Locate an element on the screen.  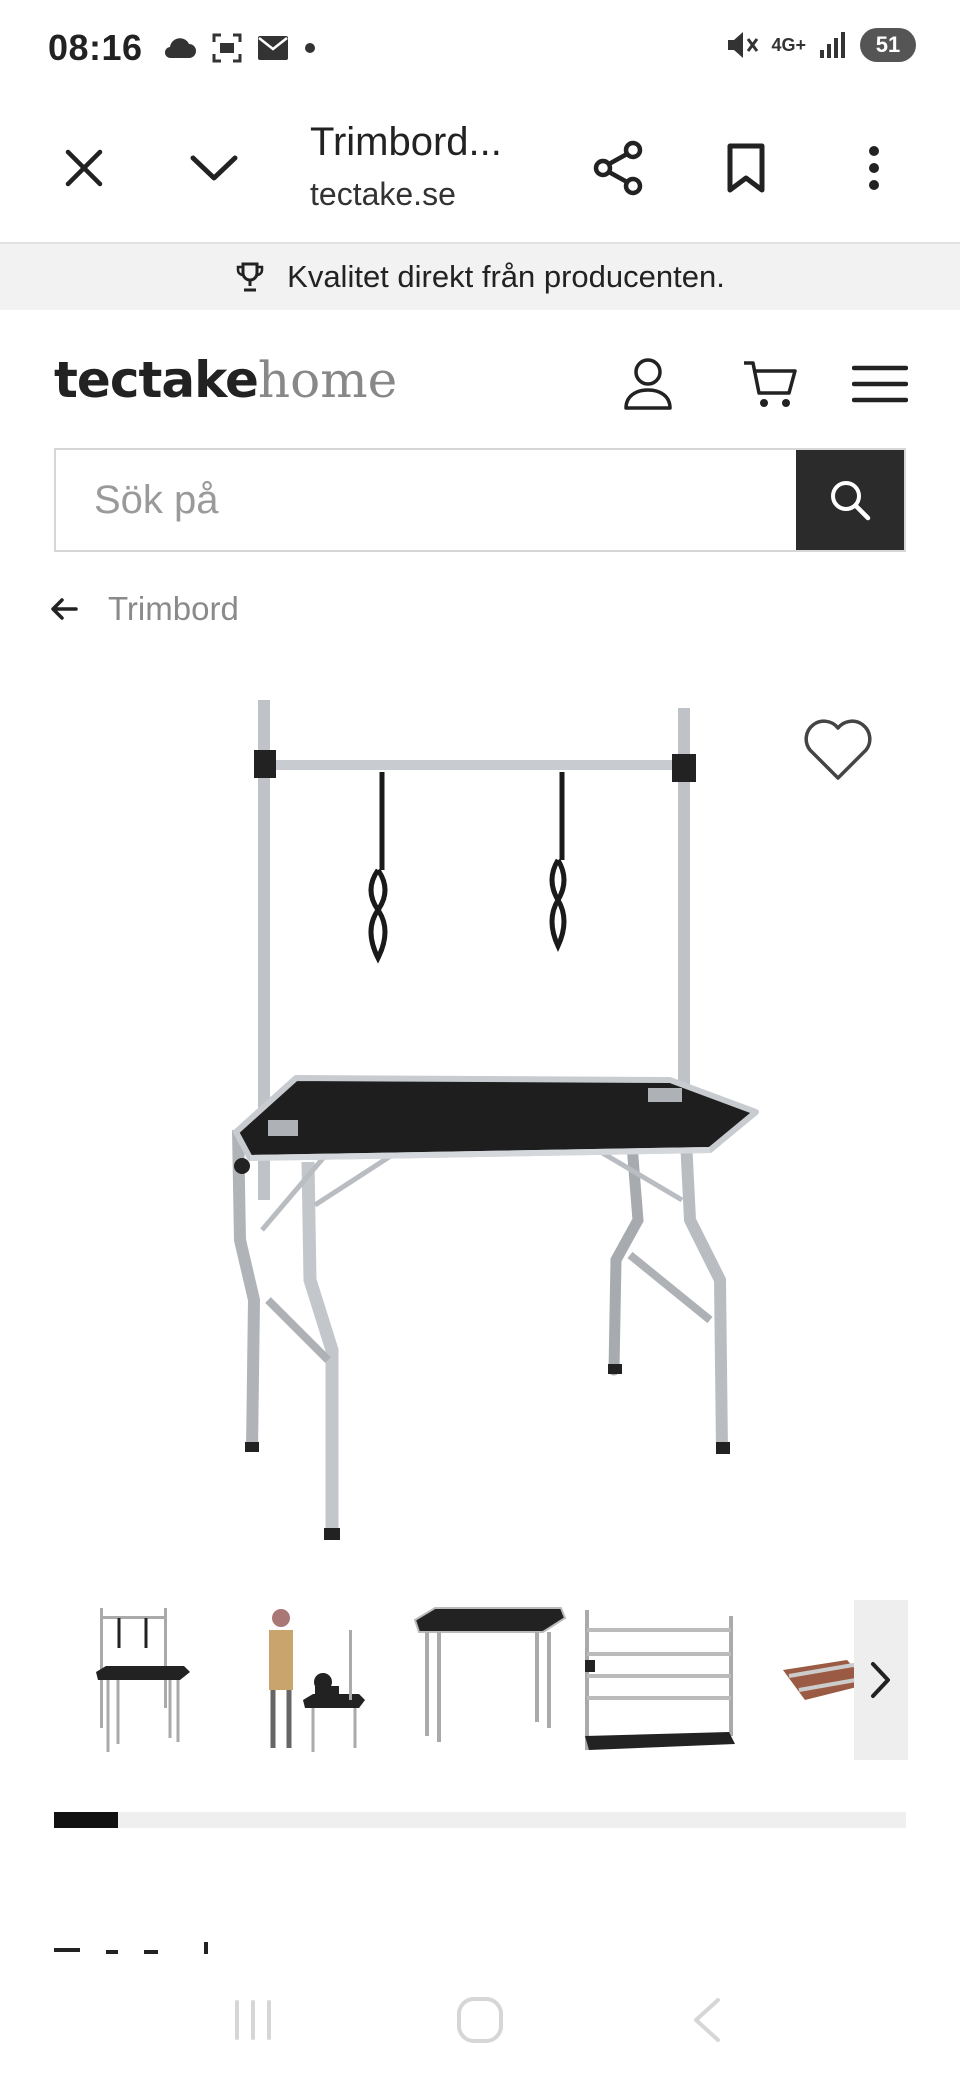
wishlist-heart-icon is located at coordinates (838, 751).